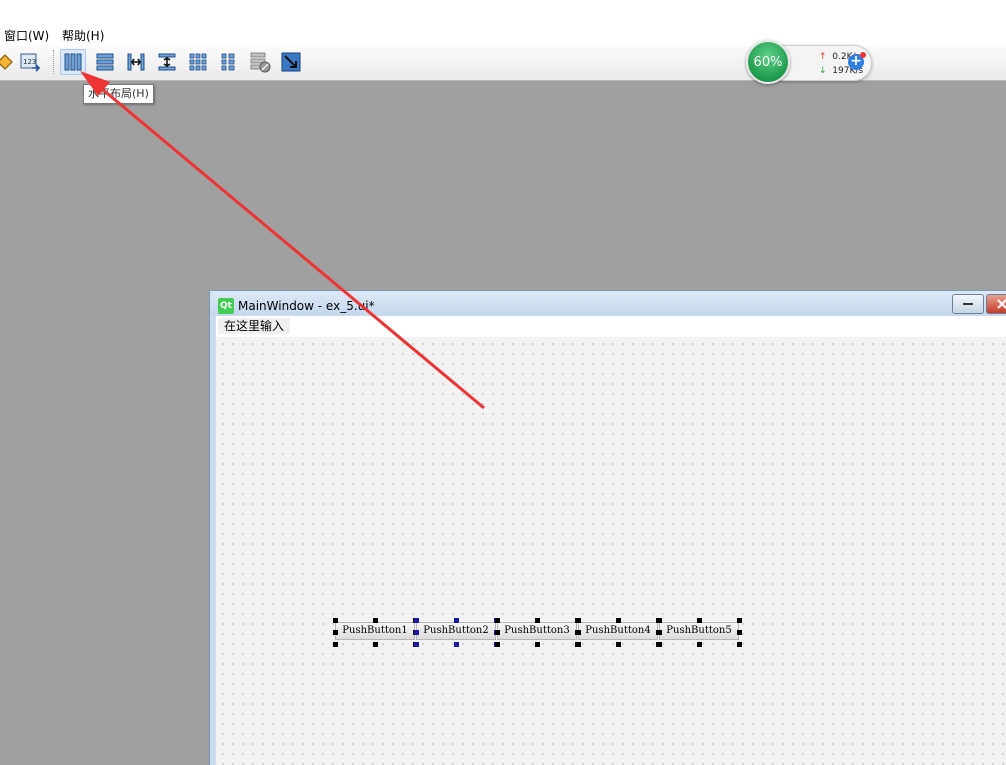  Describe the element at coordinates (823, 57) in the screenshot. I see `up-arrow-icon: ↑` at that location.